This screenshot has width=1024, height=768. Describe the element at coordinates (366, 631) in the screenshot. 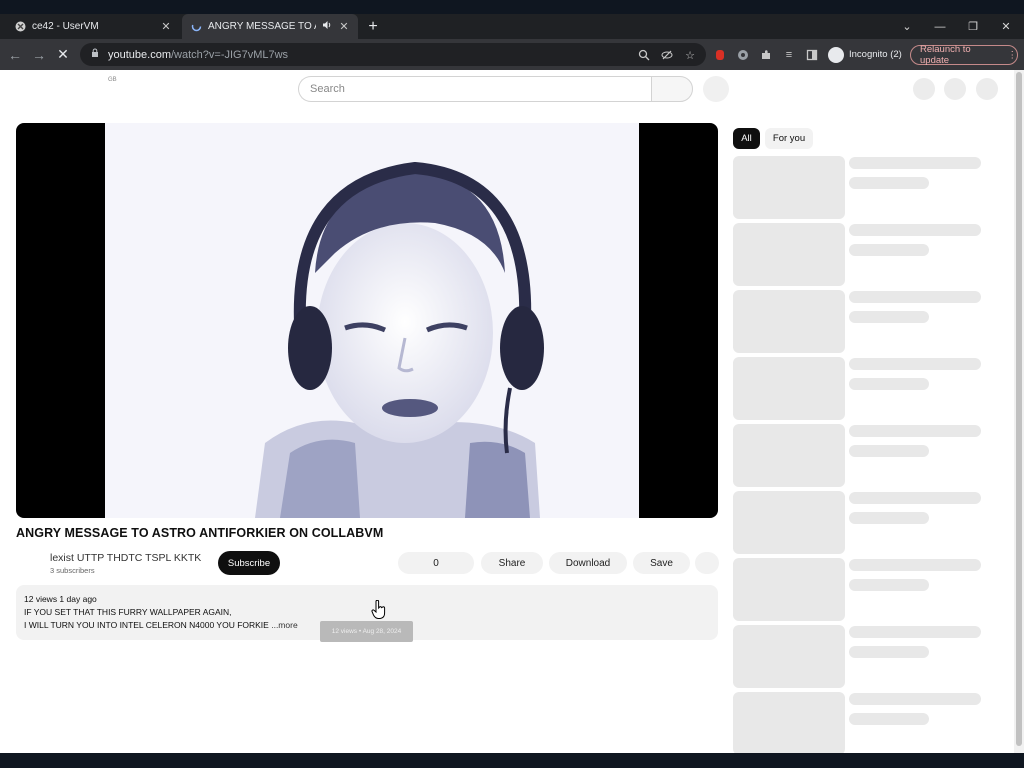

I see `date-tooltip: 12 views • Aug 28, 2024` at that location.